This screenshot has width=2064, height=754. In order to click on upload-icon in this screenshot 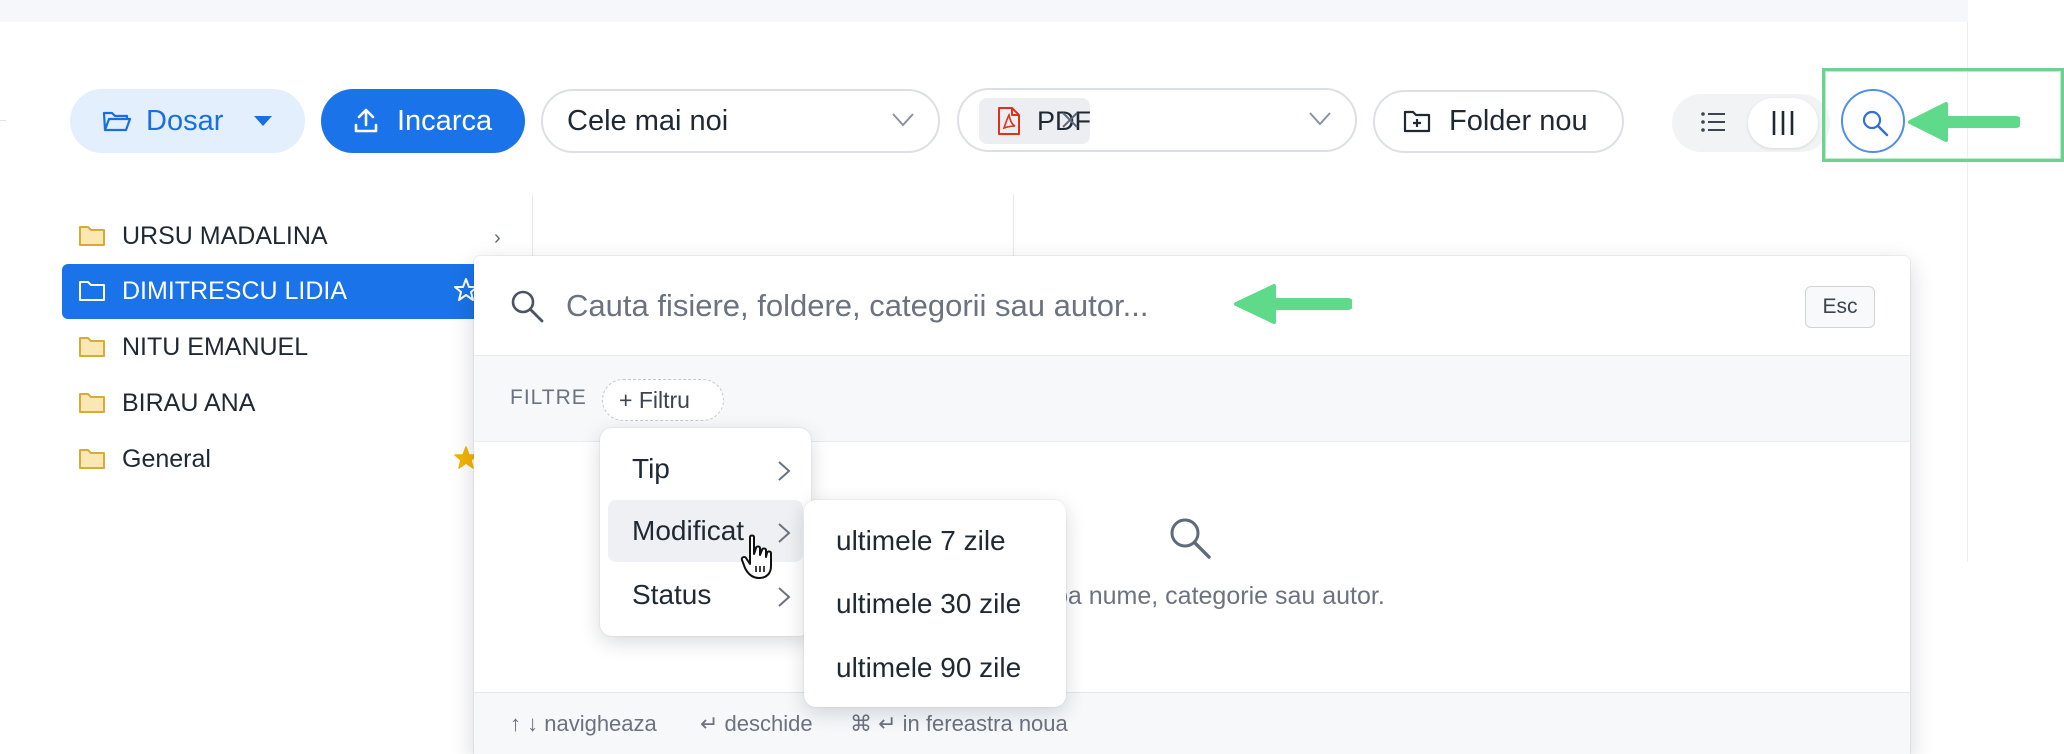, I will do `click(366, 120)`.